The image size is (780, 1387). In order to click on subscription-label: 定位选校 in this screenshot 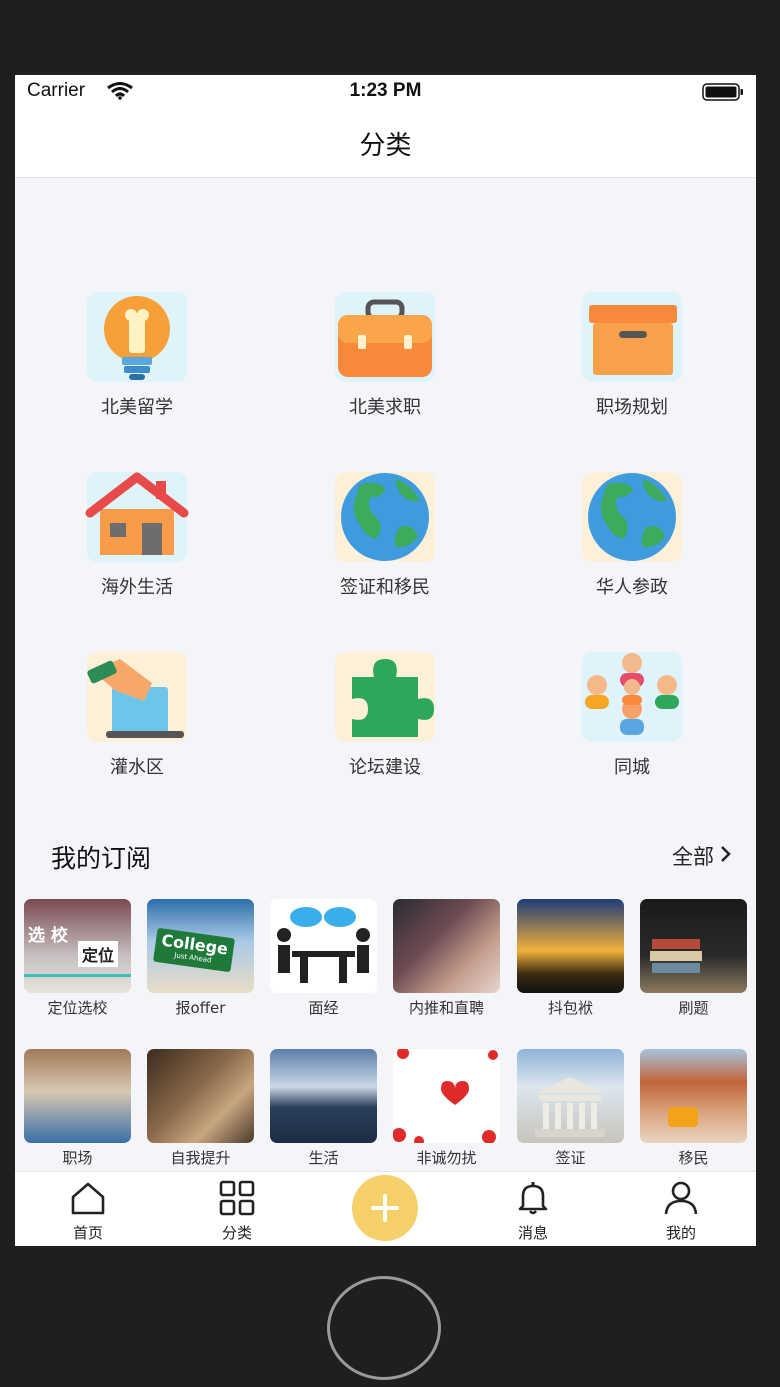, I will do `click(77, 1008)`.